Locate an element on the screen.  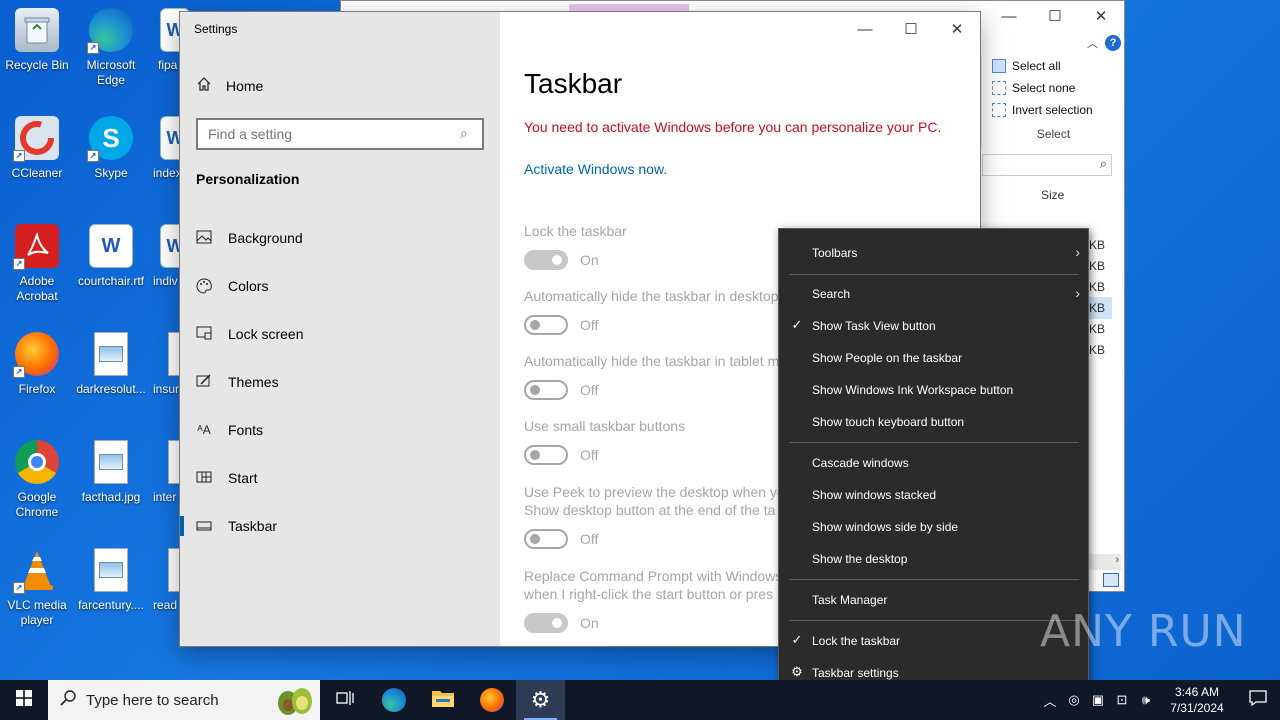
select-none-button: Select none is located at coordinates (1053, 88).